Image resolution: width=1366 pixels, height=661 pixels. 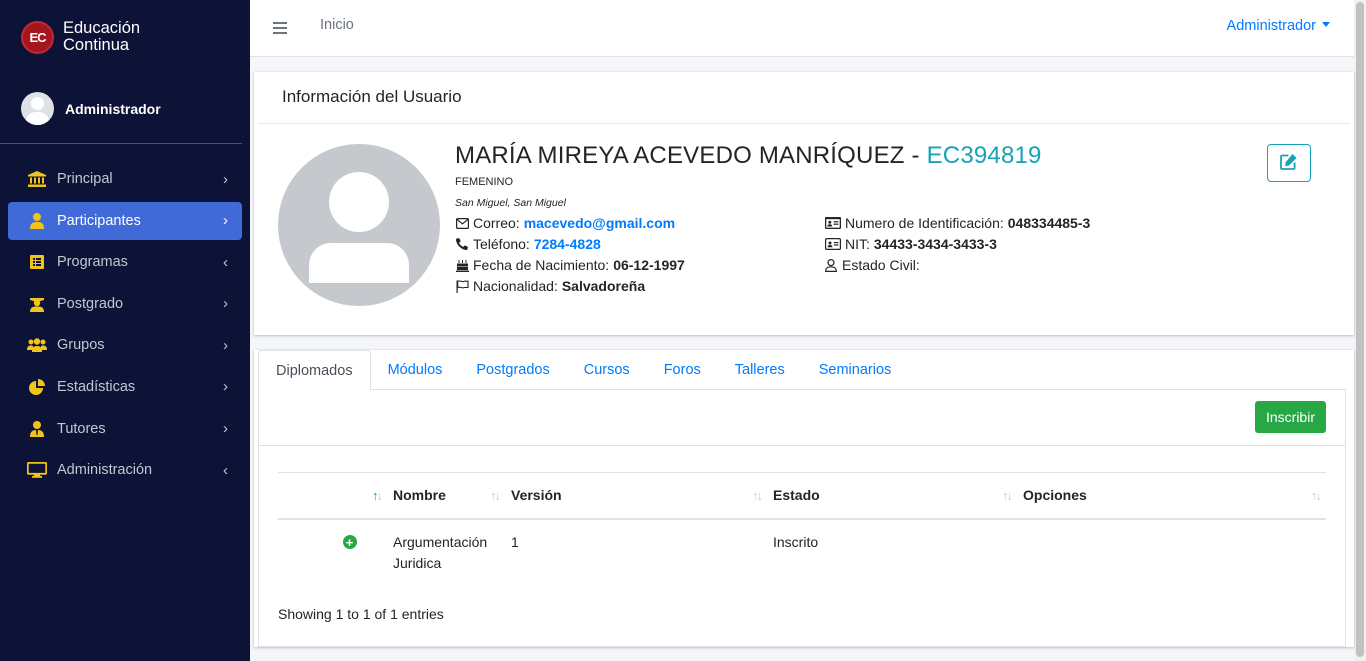 What do you see at coordinates (1171, 552) in the screenshot?
I see `opciones-cell` at bounding box center [1171, 552].